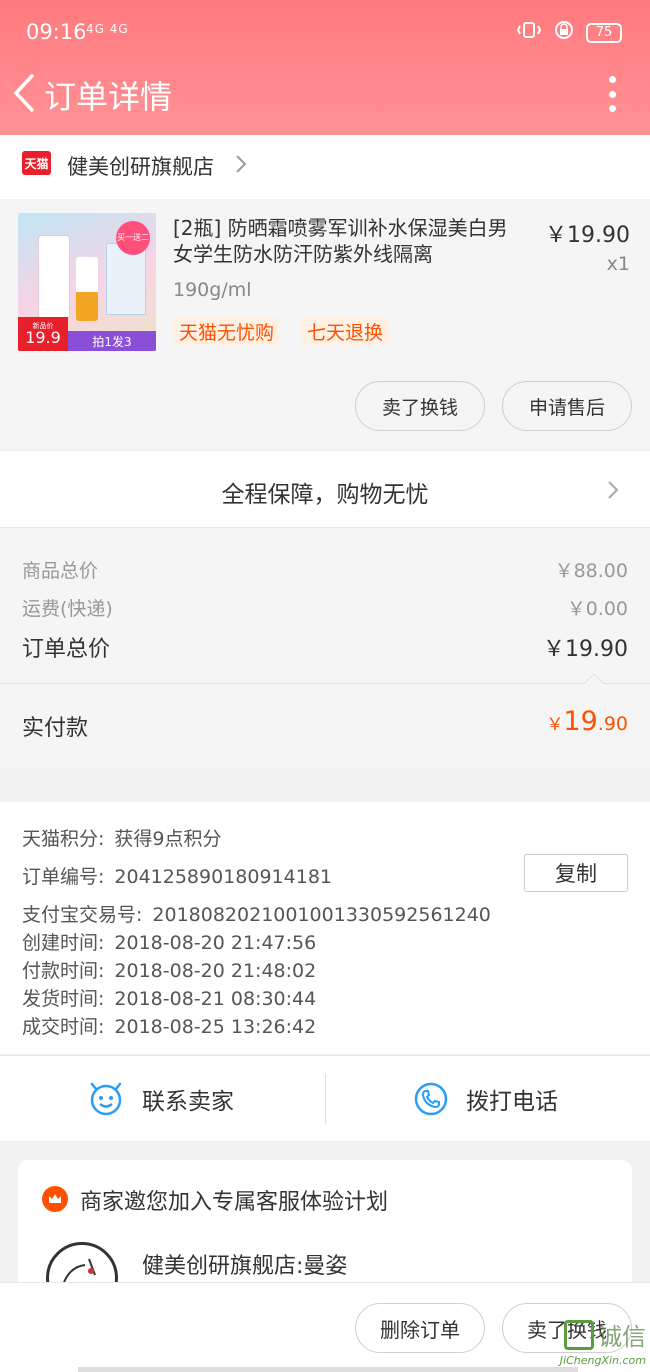 Image resolution: width=650 pixels, height=1372 pixels. What do you see at coordinates (564, 32) in the screenshot?
I see `lock-icon` at bounding box center [564, 32].